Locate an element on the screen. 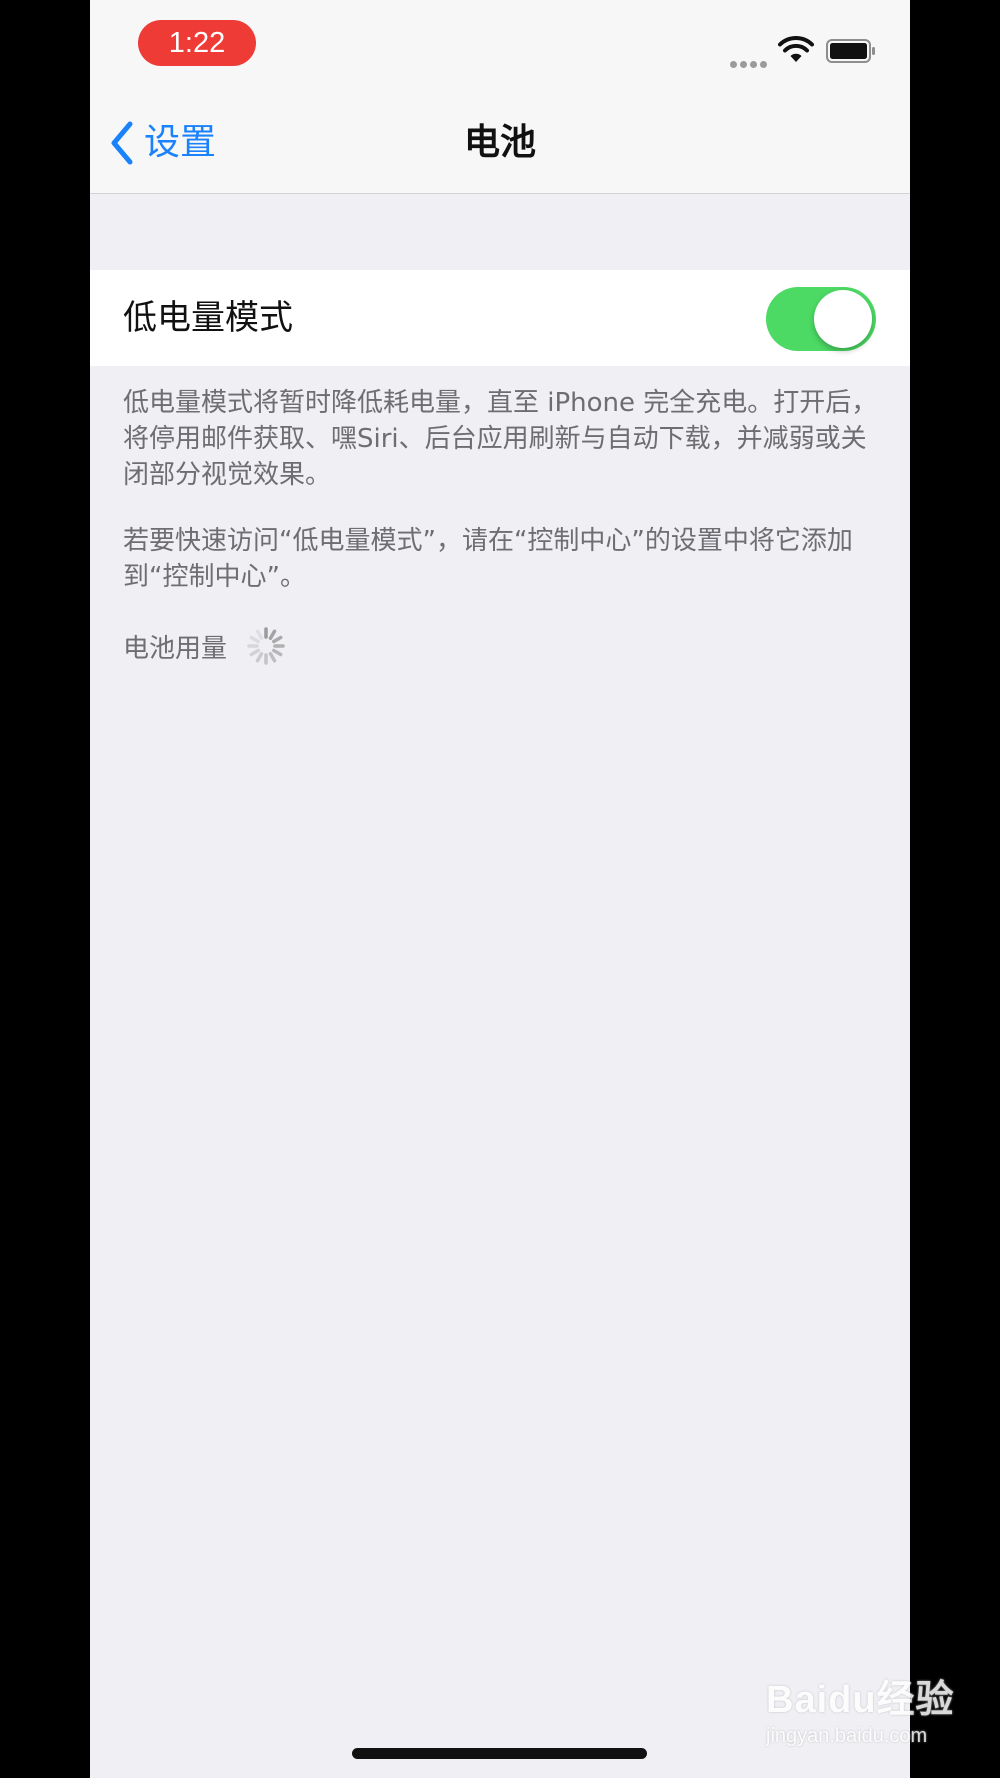 Image resolution: width=1000 pixels, height=1778 pixels. navigation-bar: 设置 电池 is located at coordinates (500, 142).